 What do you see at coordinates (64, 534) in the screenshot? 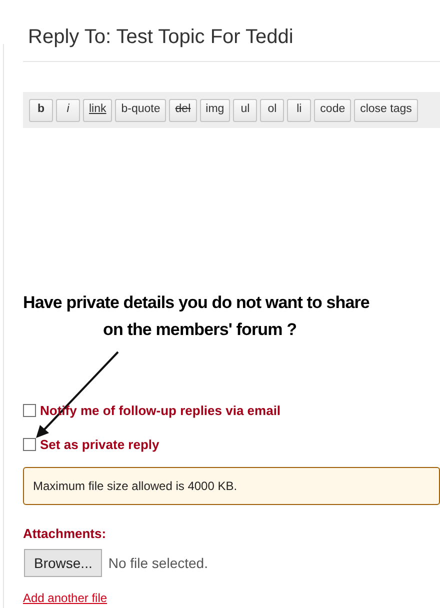
I see `attachments-label: Attachments:` at bounding box center [64, 534].